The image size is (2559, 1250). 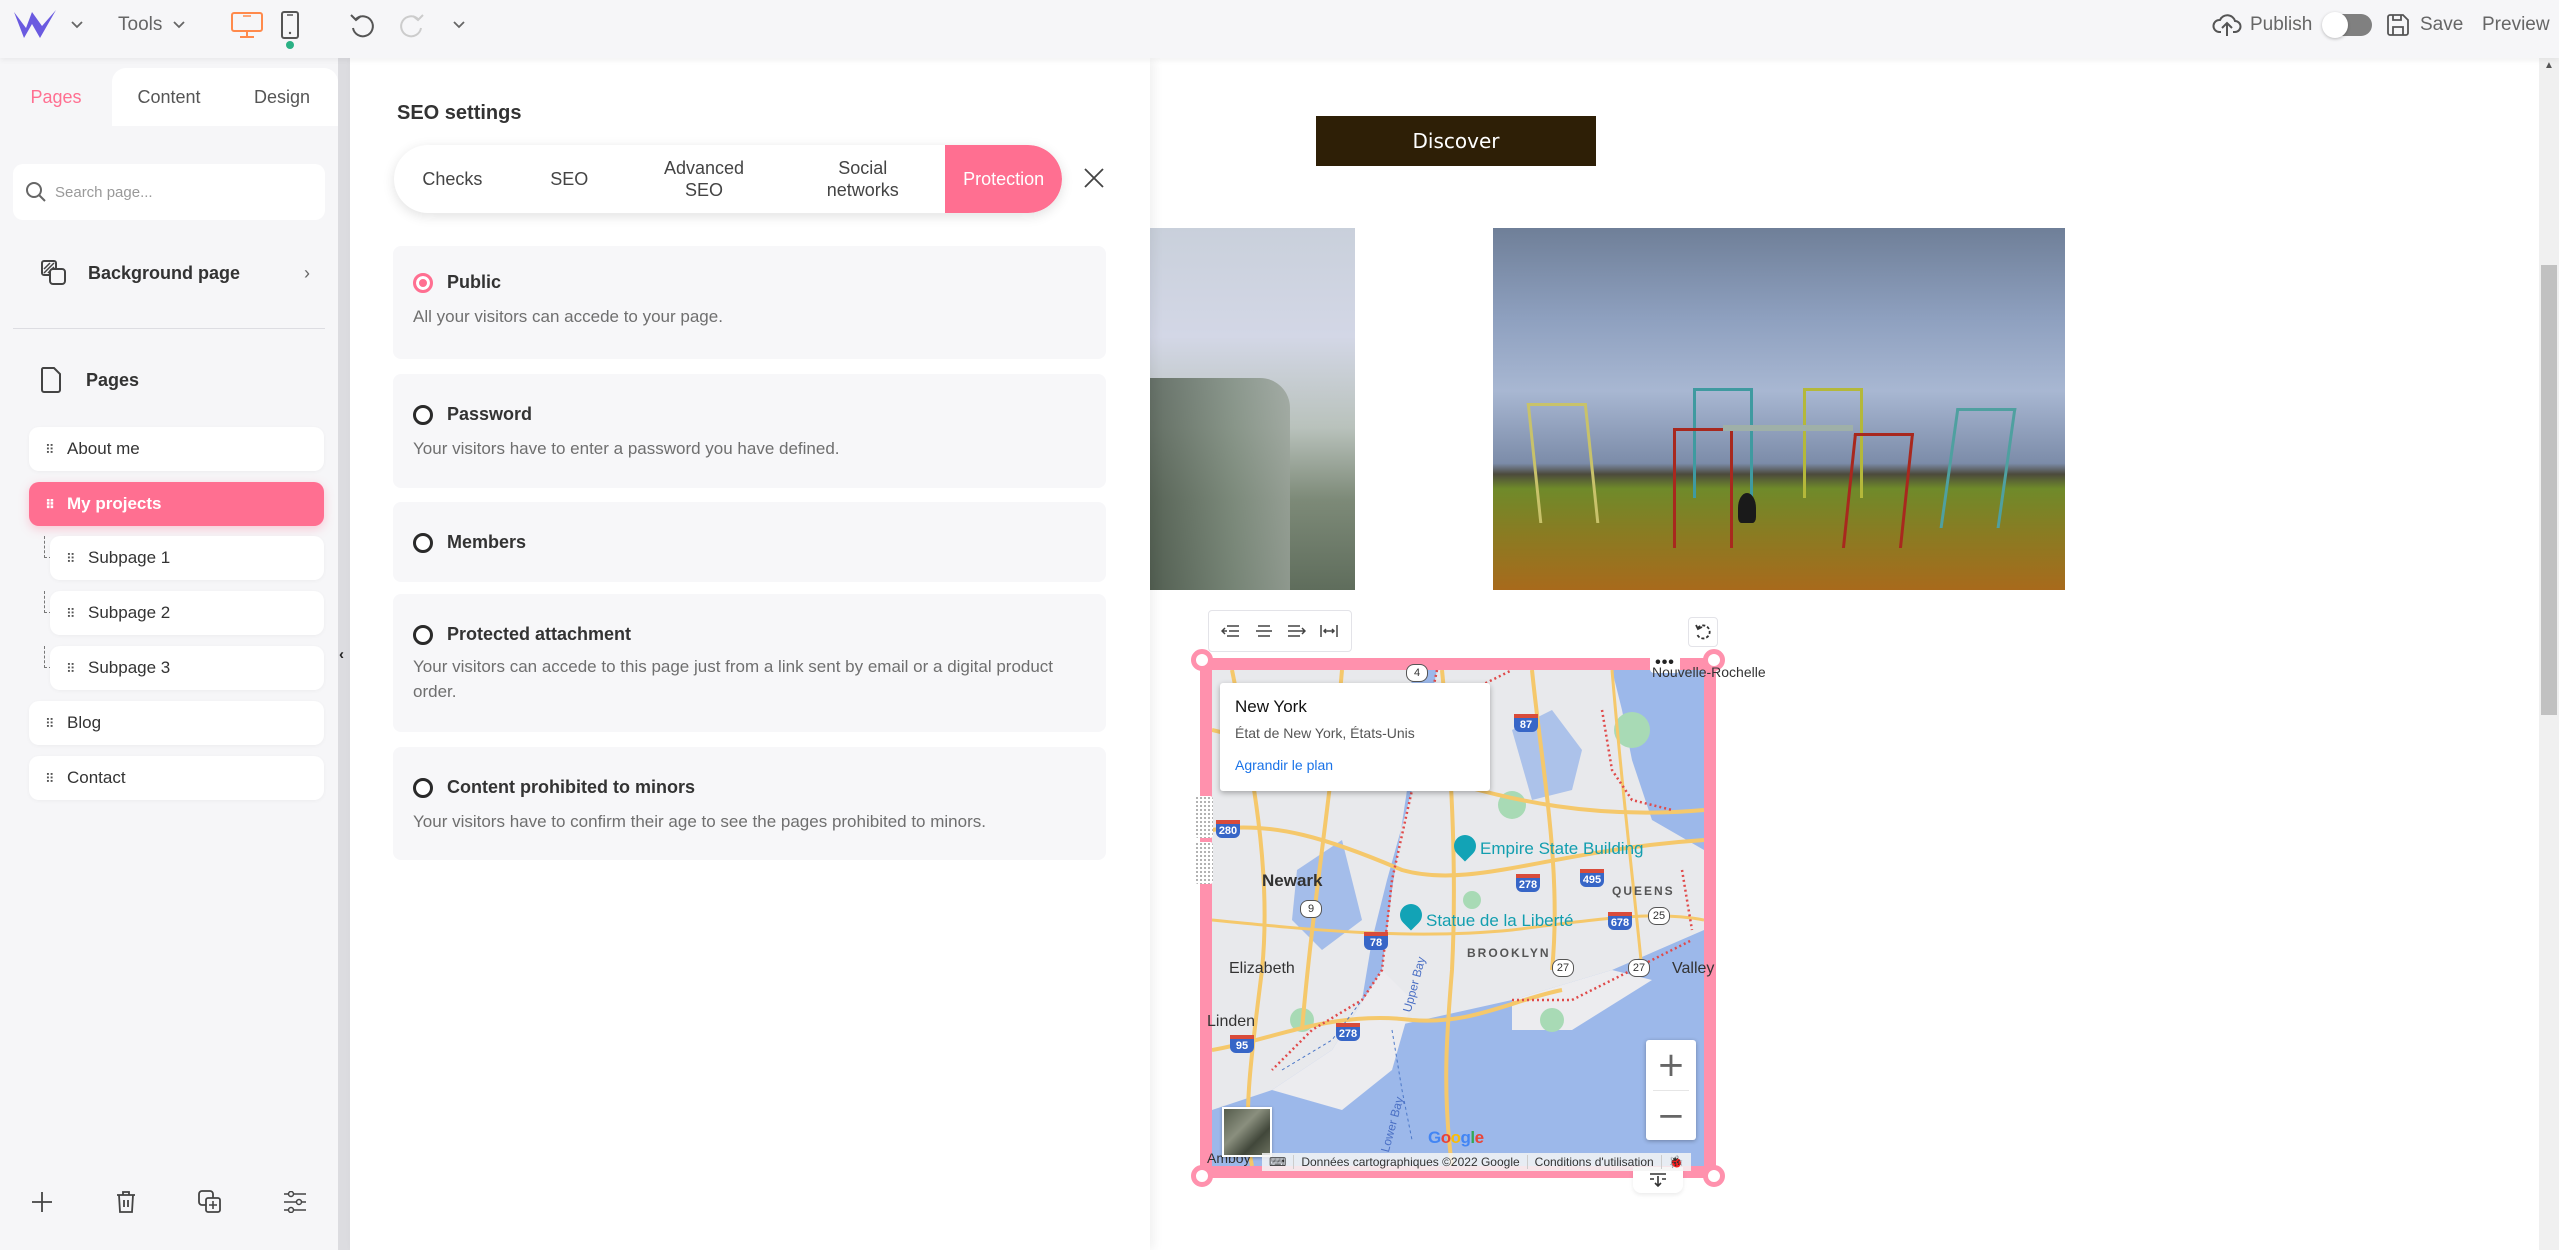 I want to click on duplicate-page-button, so click(x=210, y=1202).